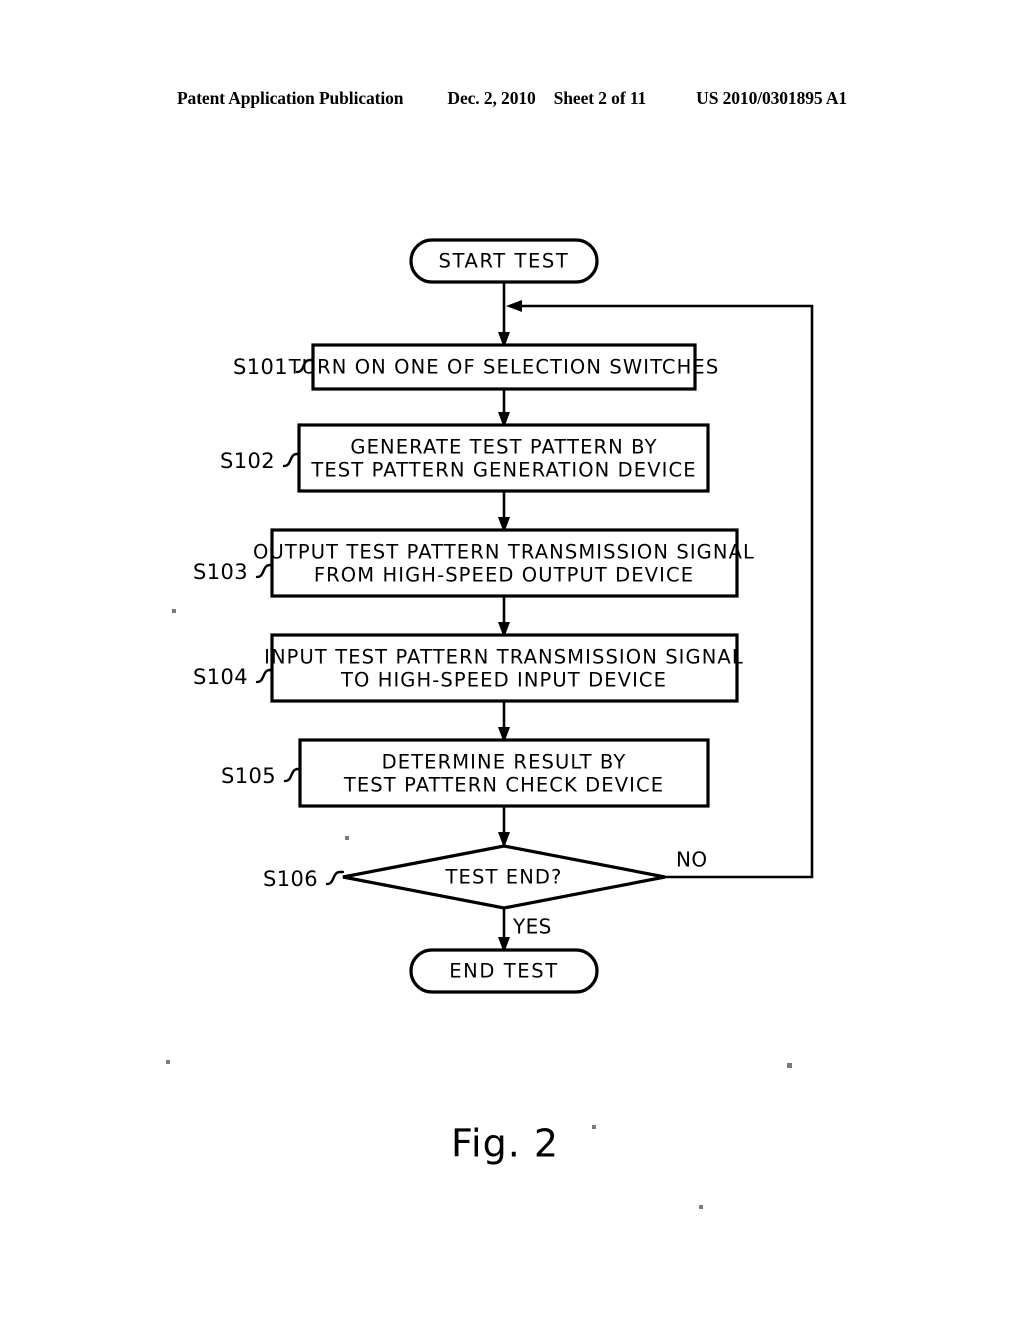  Describe the element at coordinates (532, 927) in the screenshot. I see `branch-label-yes: YES` at that location.